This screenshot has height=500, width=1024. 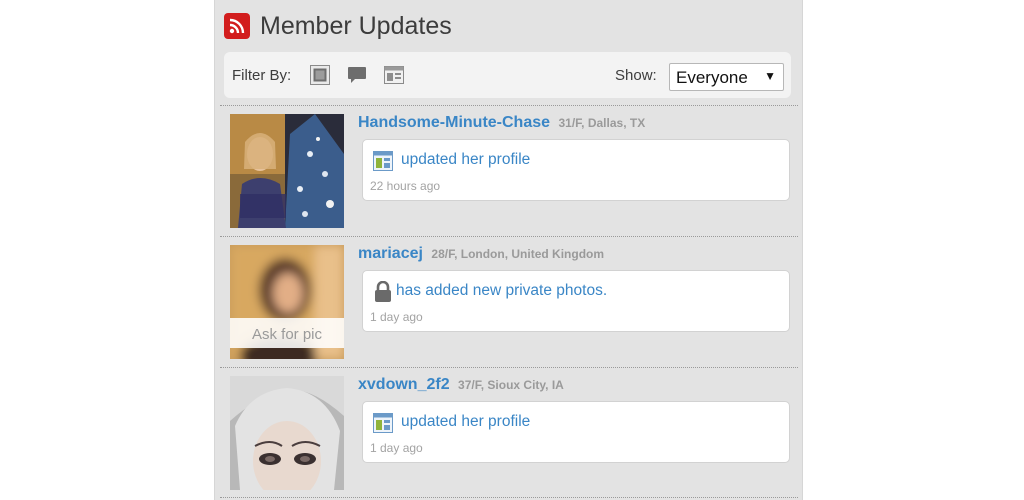 I want to click on comment-filter-icon, so click(x=357, y=75).